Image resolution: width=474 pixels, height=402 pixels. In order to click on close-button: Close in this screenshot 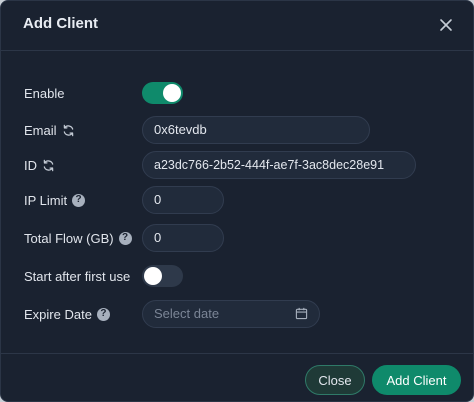, I will do `click(335, 380)`.